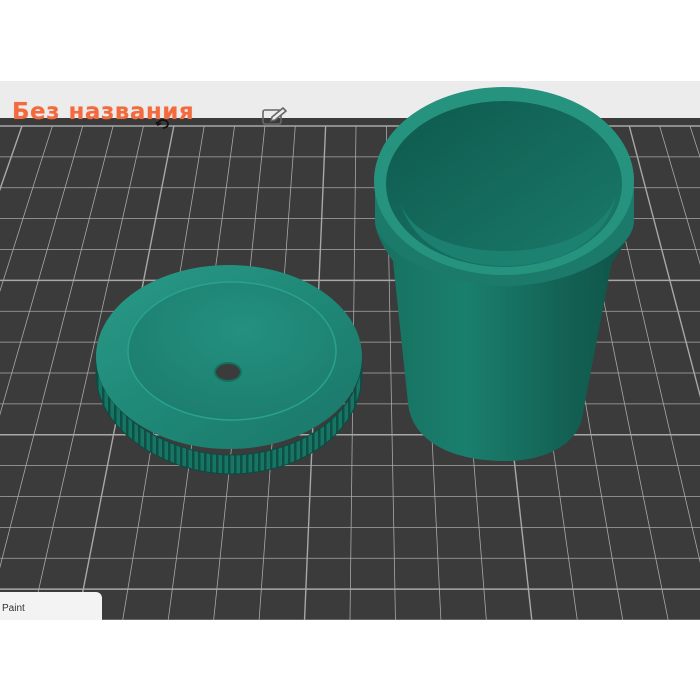 This screenshot has width=700, height=700. What do you see at coordinates (13, 608) in the screenshot?
I see `paint-panel-label: Paint` at bounding box center [13, 608].